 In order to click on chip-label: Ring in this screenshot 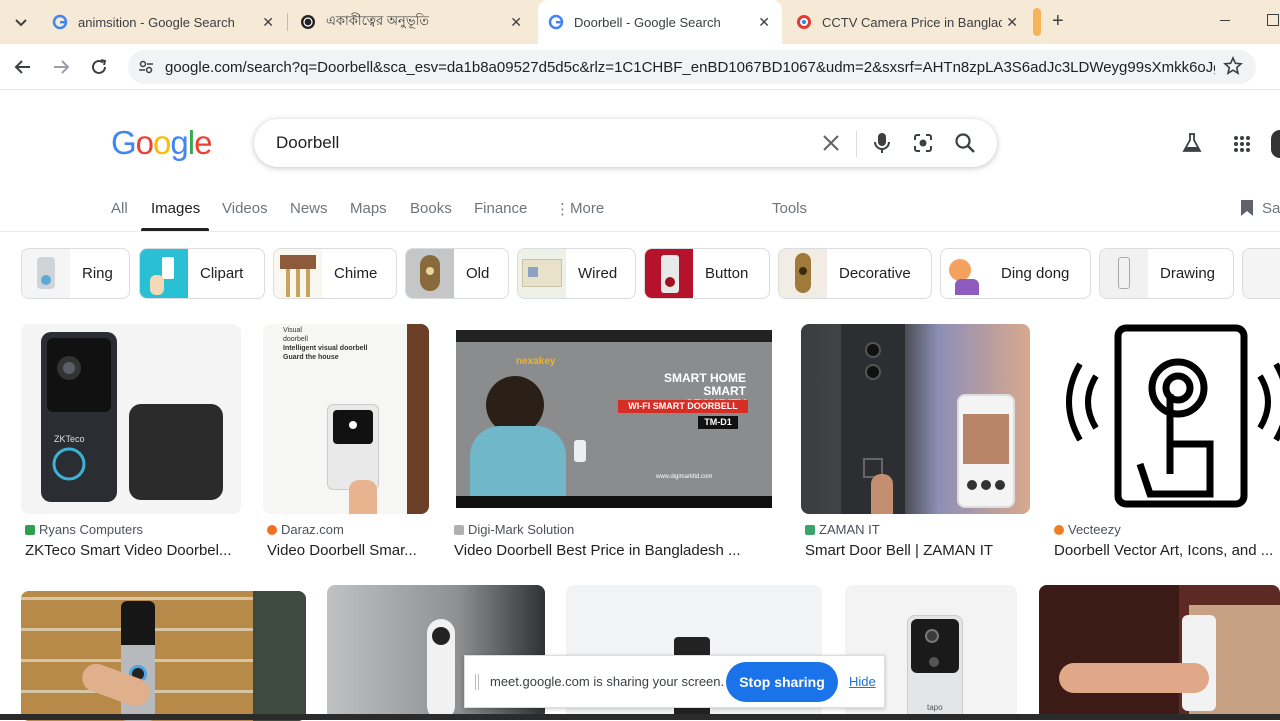, I will do `click(97, 273)`.